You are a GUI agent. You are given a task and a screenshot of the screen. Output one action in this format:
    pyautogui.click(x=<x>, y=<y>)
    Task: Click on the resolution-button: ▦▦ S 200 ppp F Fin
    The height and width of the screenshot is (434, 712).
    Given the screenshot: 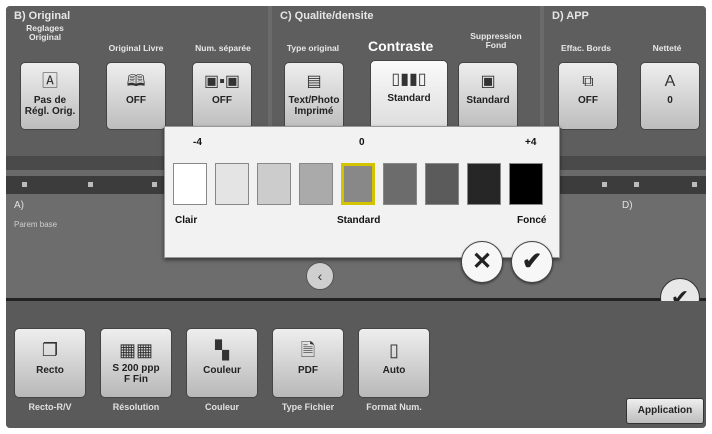 What is the action you would take?
    pyautogui.click(x=136, y=363)
    